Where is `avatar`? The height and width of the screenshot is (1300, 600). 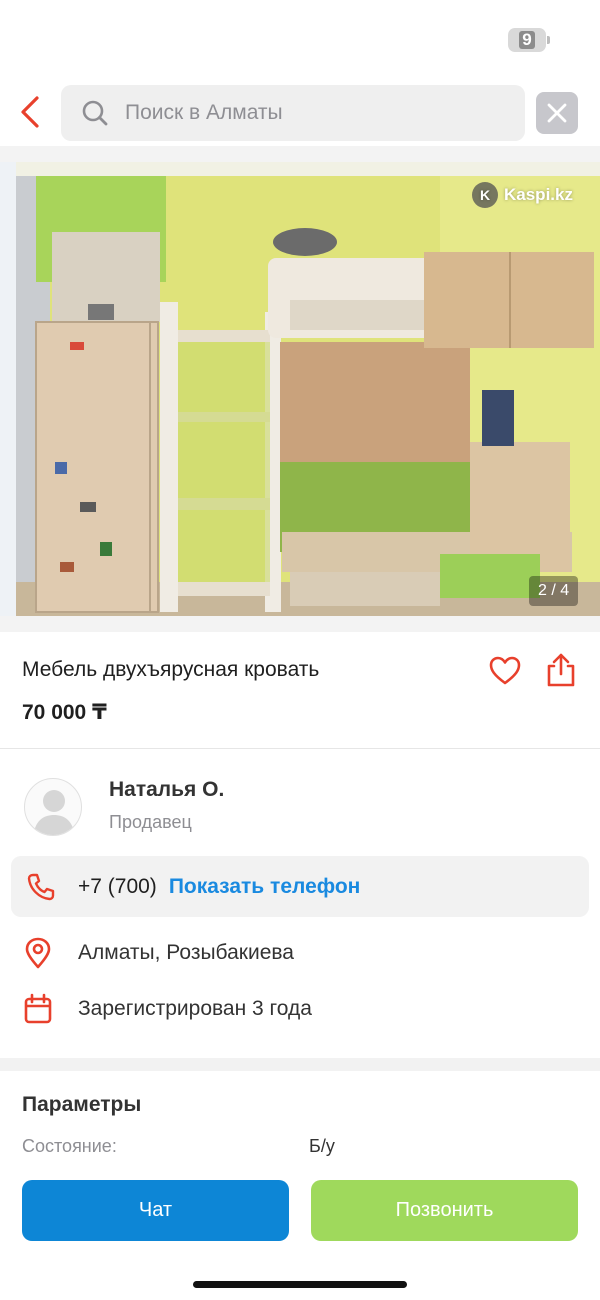
avatar is located at coordinates (53, 807).